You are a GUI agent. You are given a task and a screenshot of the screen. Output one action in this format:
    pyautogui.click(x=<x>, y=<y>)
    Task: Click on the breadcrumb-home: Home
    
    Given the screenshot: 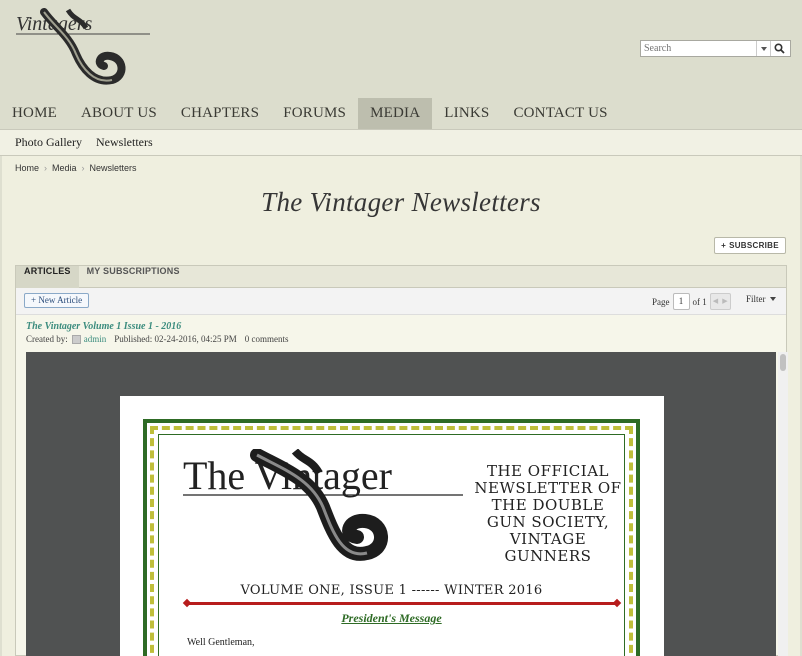 What is the action you would take?
    pyautogui.click(x=27, y=168)
    